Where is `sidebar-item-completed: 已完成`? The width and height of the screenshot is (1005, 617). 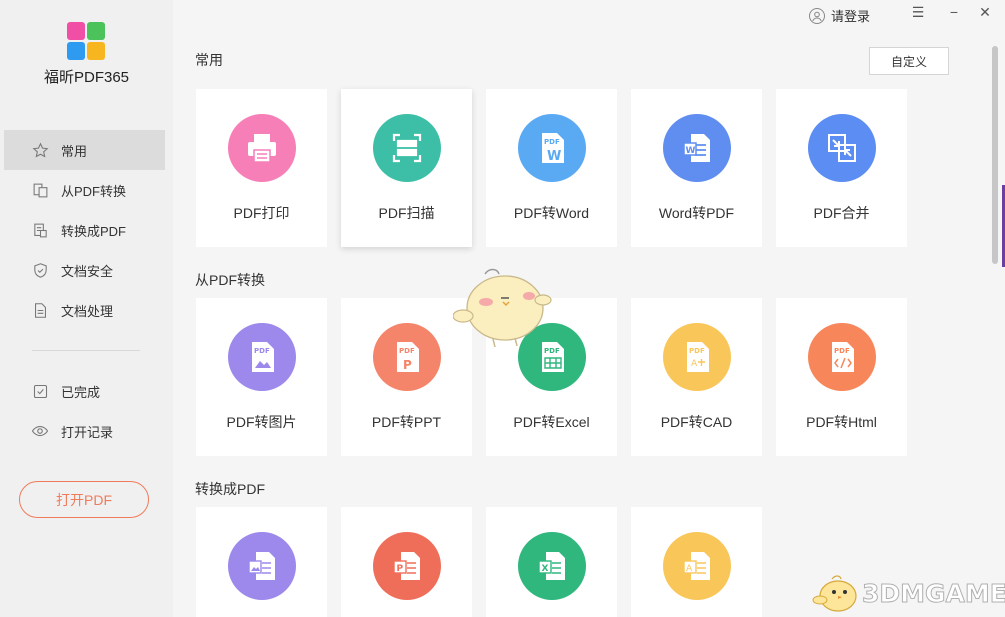 sidebar-item-completed: 已完成 is located at coordinates (84, 391).